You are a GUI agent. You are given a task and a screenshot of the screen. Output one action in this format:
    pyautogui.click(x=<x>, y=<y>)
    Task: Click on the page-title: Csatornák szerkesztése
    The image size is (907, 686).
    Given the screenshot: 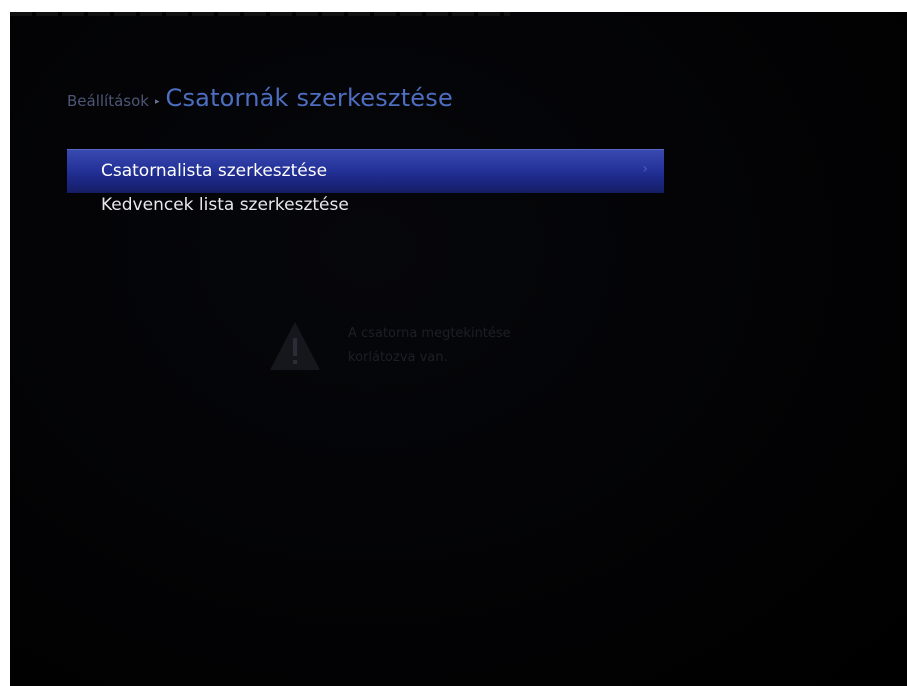 What is the action you would take?
    pyautogui.click(x=309, y=98)
    